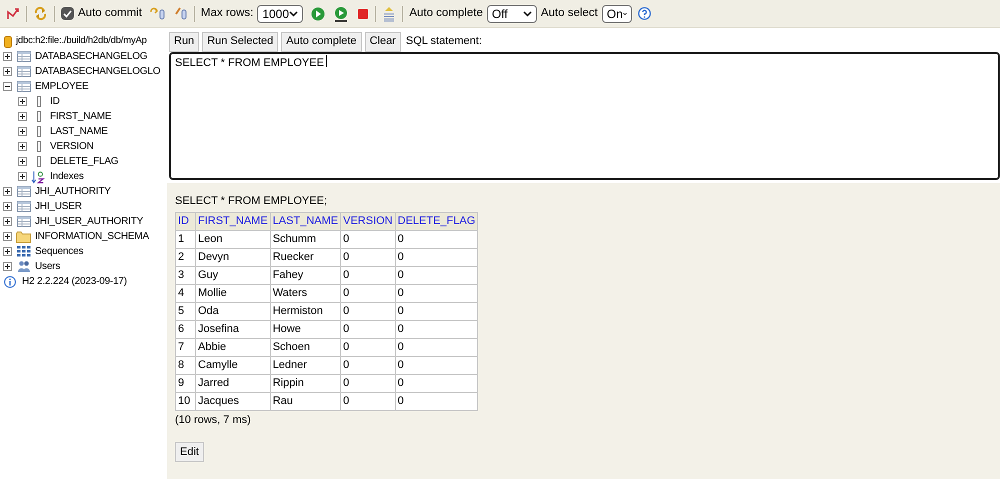 The height and width of the screenshot is (479, 1000). I want to click on table-cell: Camylle, so click(233, 365).